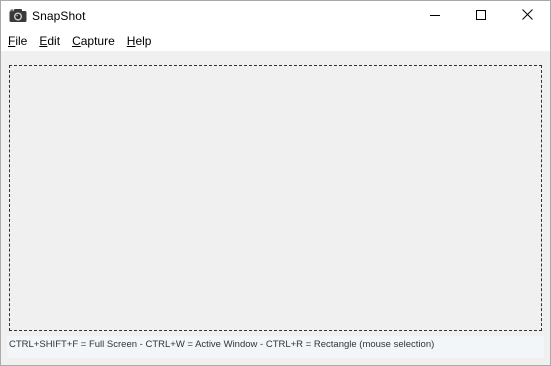 Image resolution: width=551 pixels, height=366 pixels. I want to click on menu-help: Help, so click(139, 41).